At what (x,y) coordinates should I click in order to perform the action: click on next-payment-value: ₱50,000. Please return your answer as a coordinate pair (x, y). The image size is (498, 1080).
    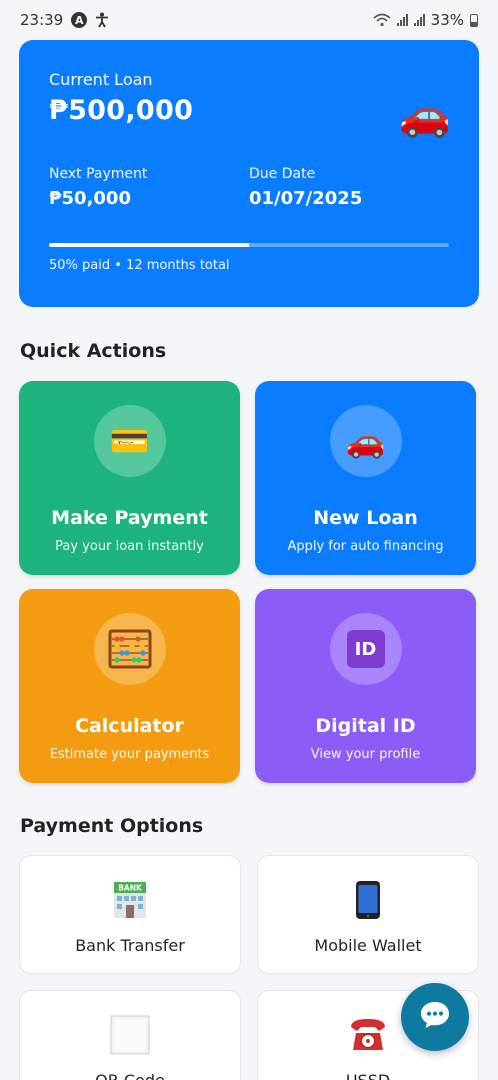
    Looking at the image, I should click on (90, 198).